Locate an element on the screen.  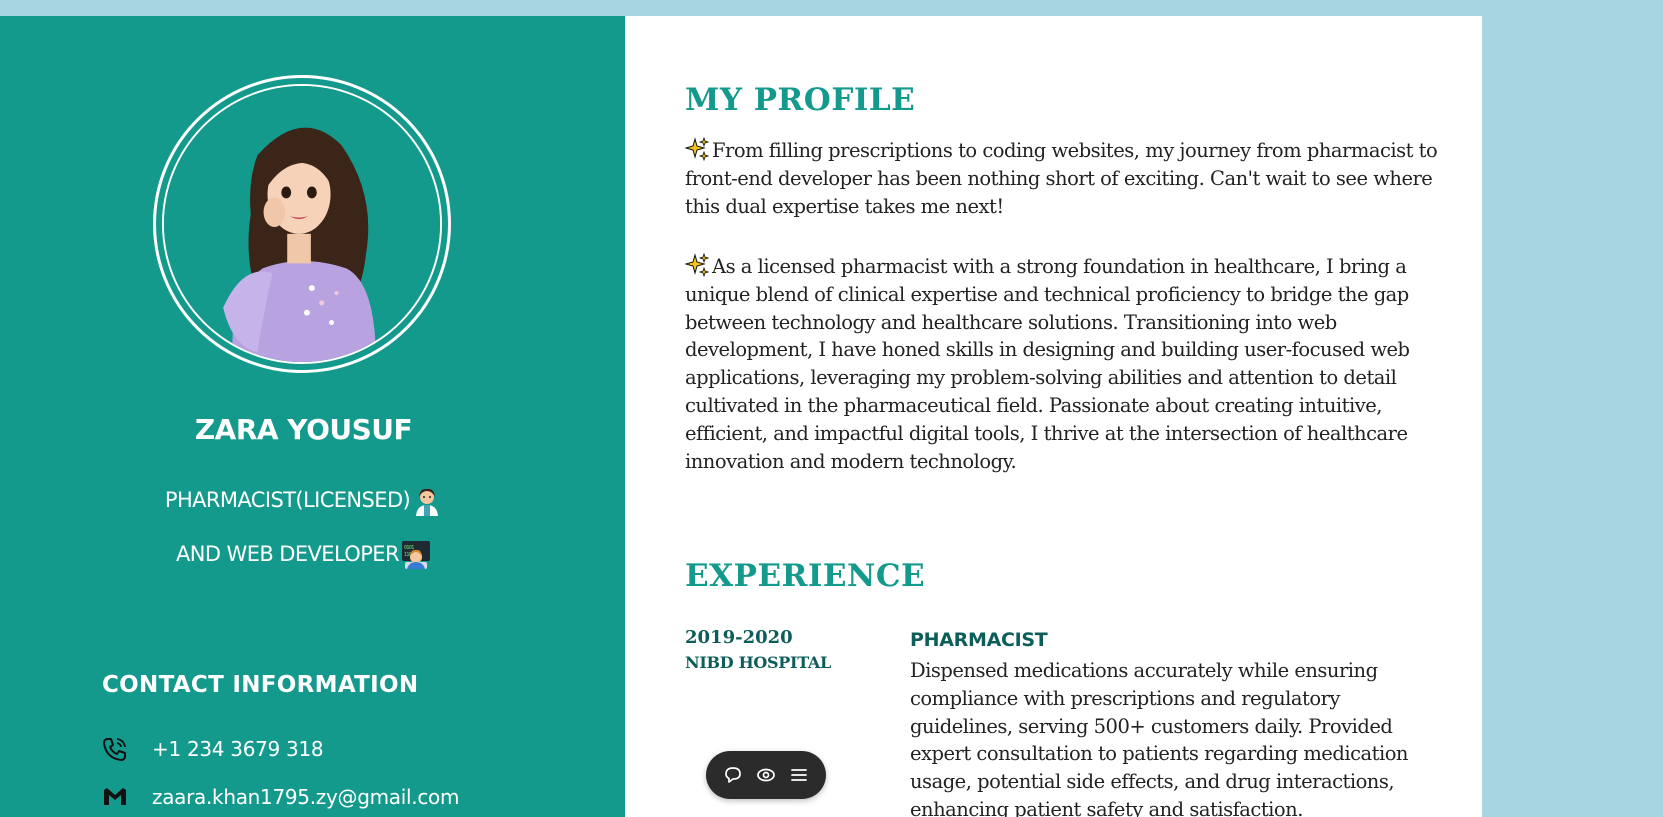
email-address: zaara.khan1795.zy@gmail.com is located at coordinates (305, 797).